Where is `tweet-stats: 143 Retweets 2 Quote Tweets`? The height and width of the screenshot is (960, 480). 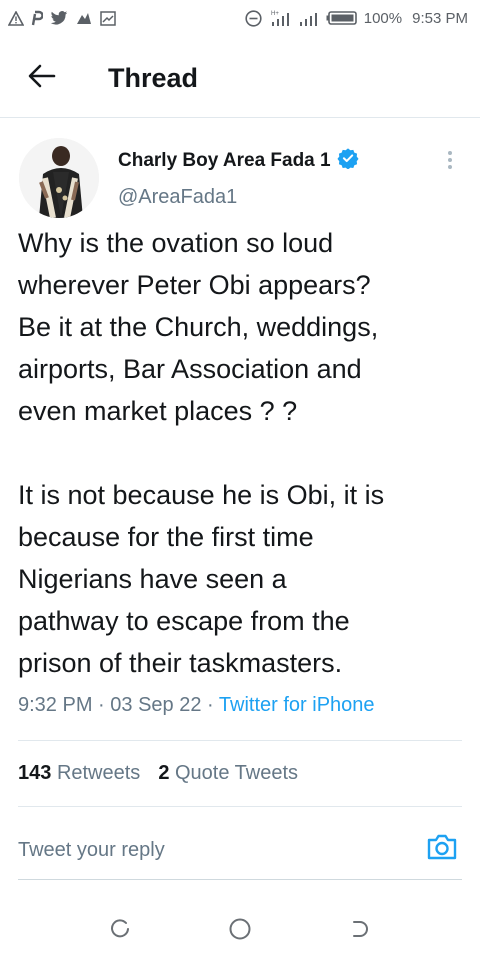 tweet-stats: 143 Retweets 2 Quote Tweets is located at coordinates (158, 773).